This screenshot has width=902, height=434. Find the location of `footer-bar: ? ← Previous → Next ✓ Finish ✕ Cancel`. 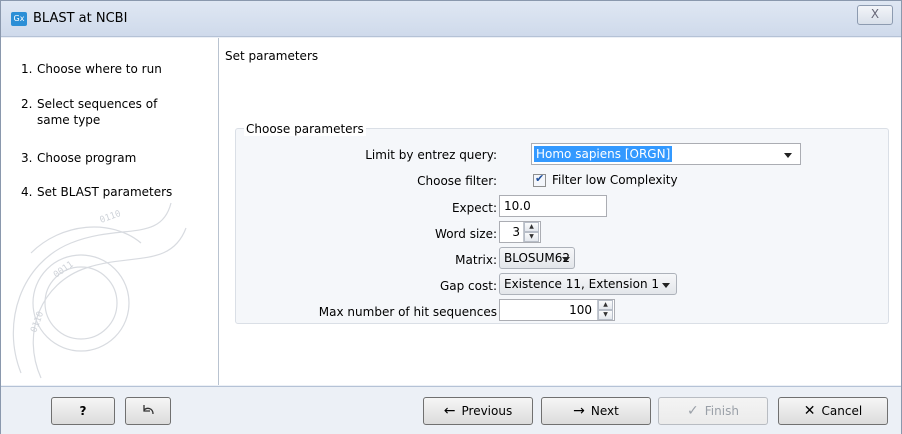

footer-bar: ? ← Previous → Next ✓ Finish ✕ Cancel is located at coordinates (451, 410).